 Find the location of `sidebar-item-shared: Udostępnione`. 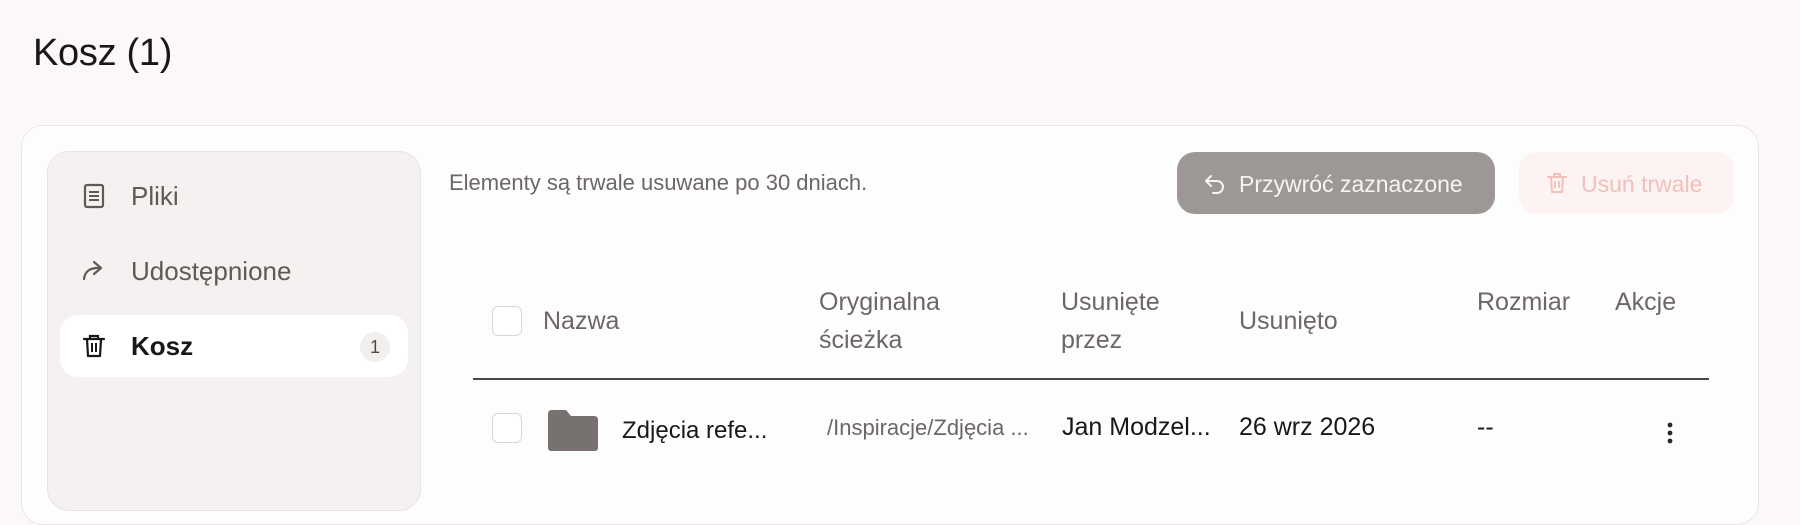

sidebar-item-shared: Udostępnione is located at coordinates (234, 271).